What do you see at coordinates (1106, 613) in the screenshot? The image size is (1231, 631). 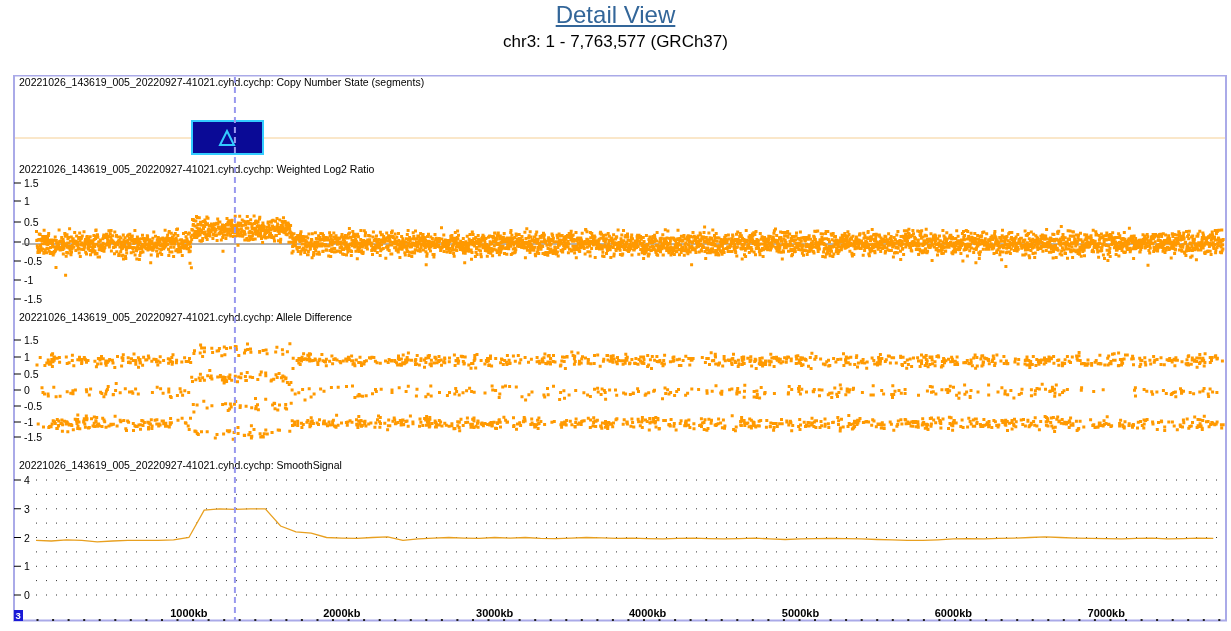 I see `axis-label: 7000kb` at bounding box center [1106, 613].